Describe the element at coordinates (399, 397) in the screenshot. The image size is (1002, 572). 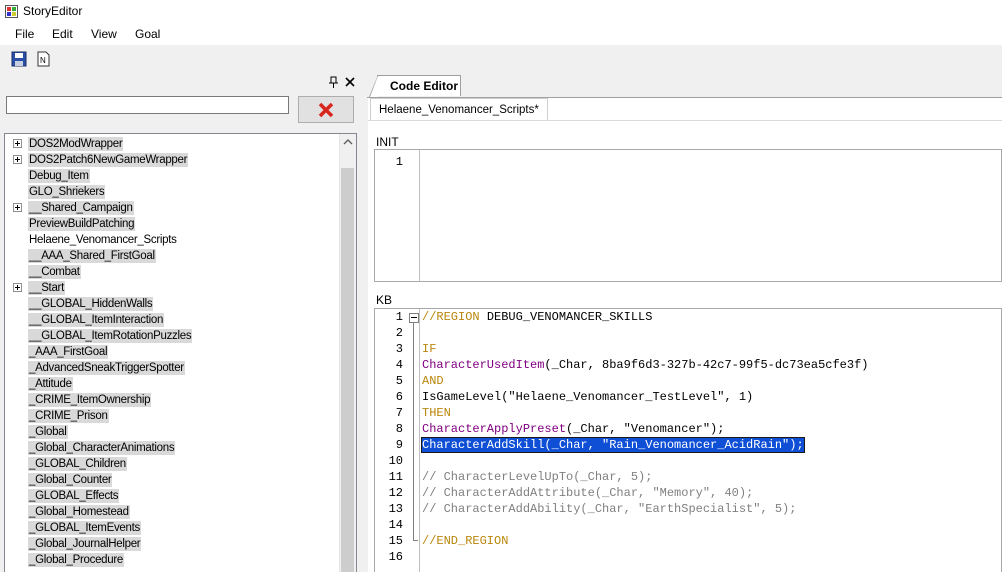
I see `line-number: 6` at that location.